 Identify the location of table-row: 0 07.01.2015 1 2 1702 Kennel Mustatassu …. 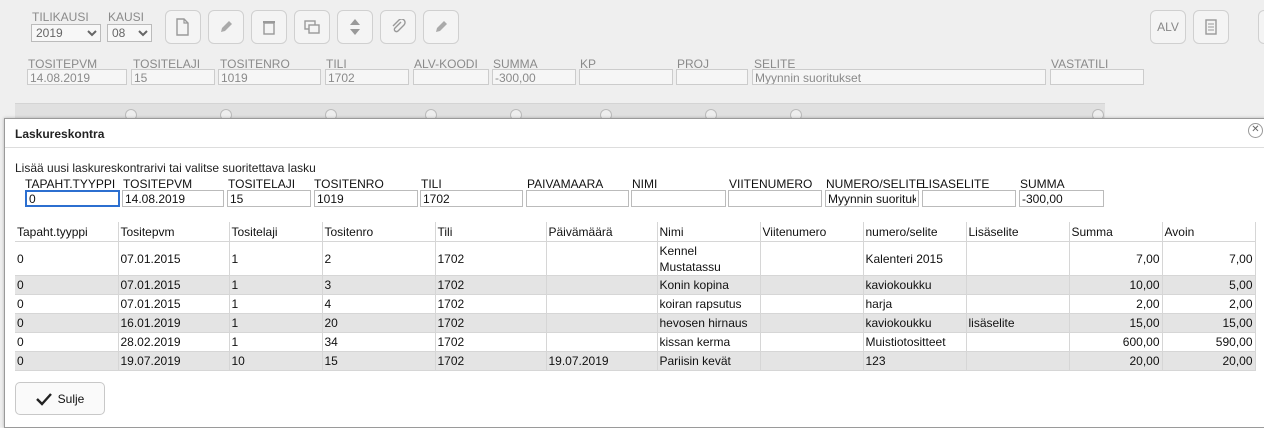
(635, 258).